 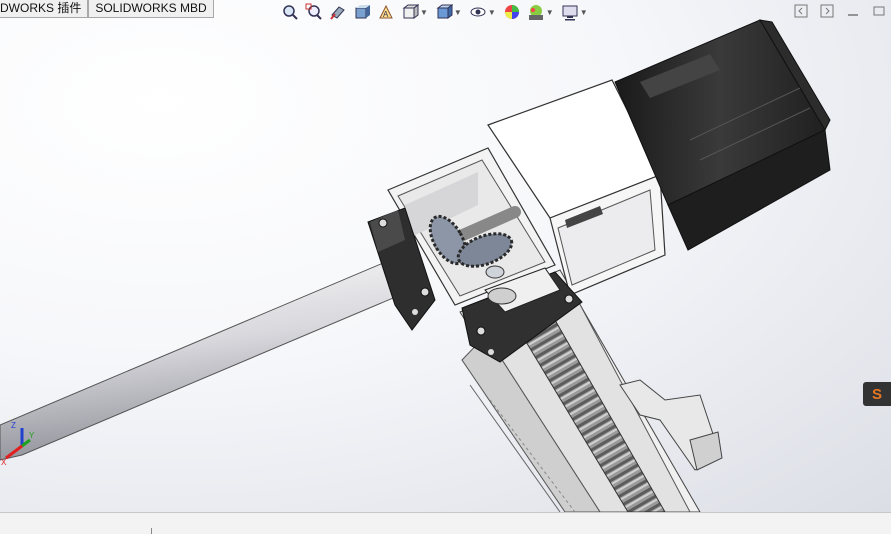 I want to click on view-orientation-dropdown-icon: ▼, so click(x=424, y=12).